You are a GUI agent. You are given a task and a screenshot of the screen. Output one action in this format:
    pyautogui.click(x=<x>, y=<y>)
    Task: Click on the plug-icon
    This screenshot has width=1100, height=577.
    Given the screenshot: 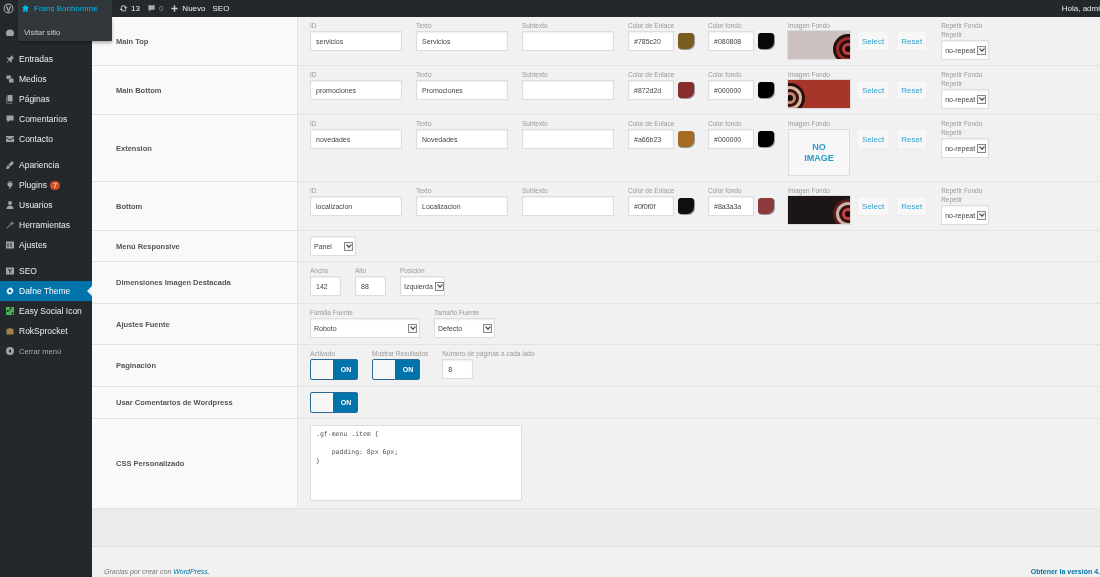 What is the action you would take?
    pyautogui.click(x=10, y=185)
    